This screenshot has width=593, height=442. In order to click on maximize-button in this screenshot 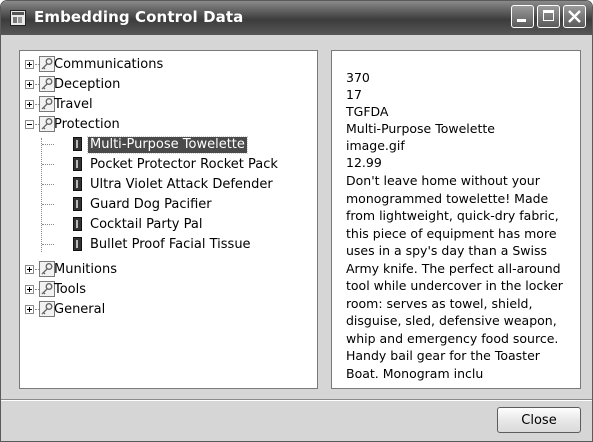, I will do `click(548, 16)`.